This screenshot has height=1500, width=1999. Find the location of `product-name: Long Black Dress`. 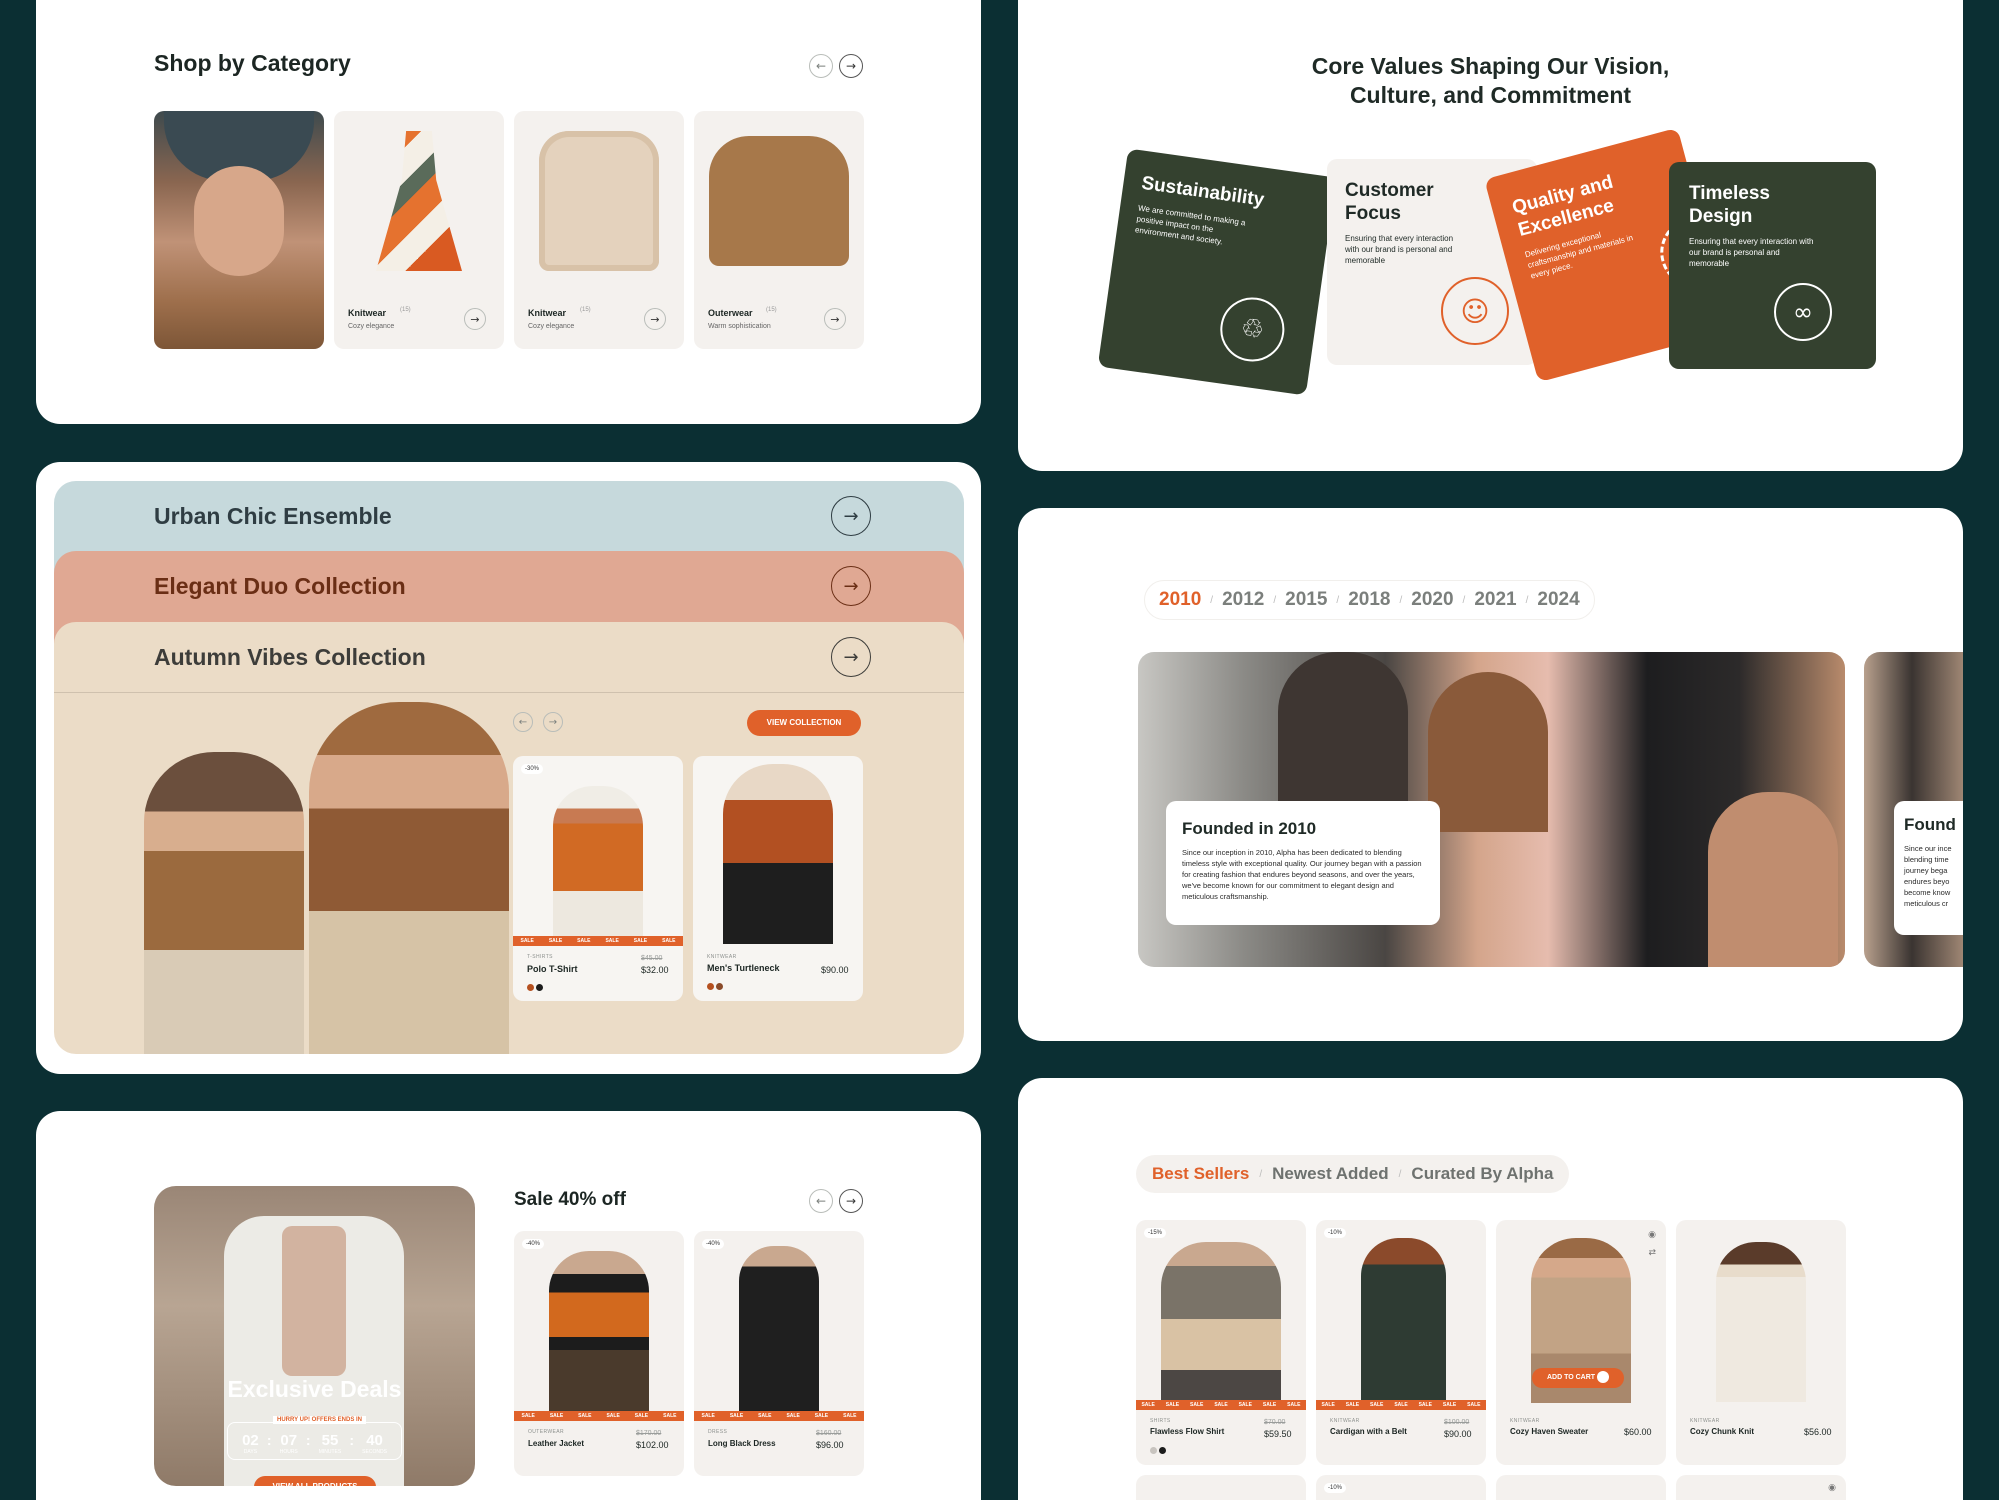

product-name: Long Black Dress is located at coordinates (742, 1443).